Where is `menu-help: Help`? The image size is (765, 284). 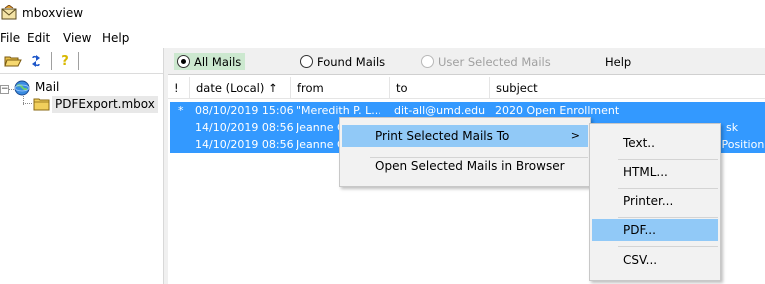
menu-help: Help is located at coordinates (115, 38).